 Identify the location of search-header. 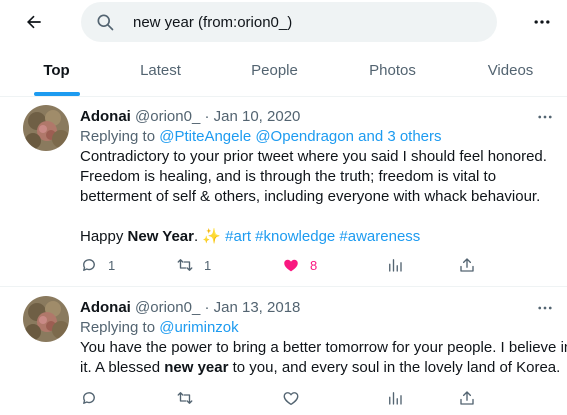
(283, 22).